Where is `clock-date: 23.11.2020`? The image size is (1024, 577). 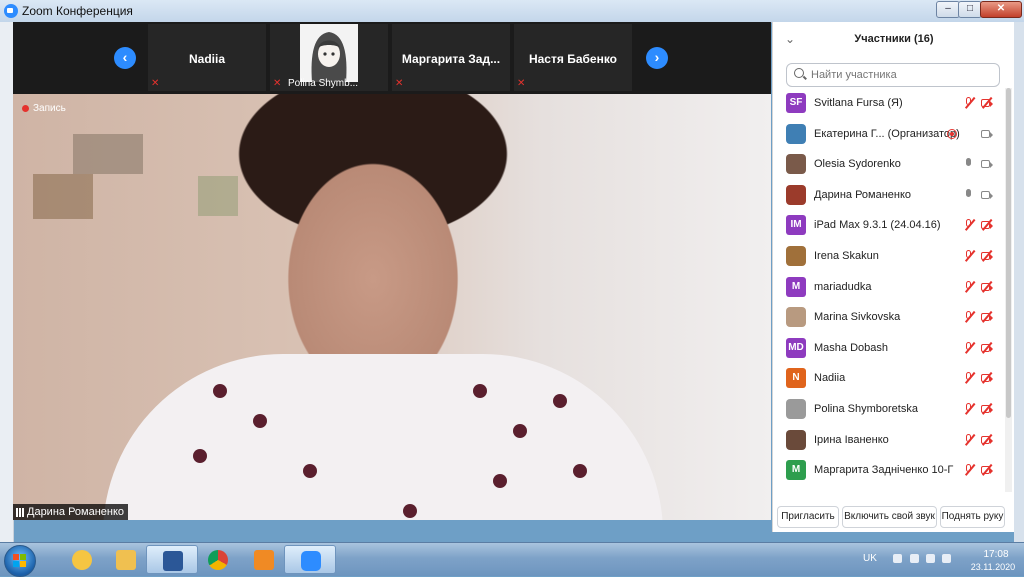
clock-date: 23.11.2020 is located at coordinates (993, 567).